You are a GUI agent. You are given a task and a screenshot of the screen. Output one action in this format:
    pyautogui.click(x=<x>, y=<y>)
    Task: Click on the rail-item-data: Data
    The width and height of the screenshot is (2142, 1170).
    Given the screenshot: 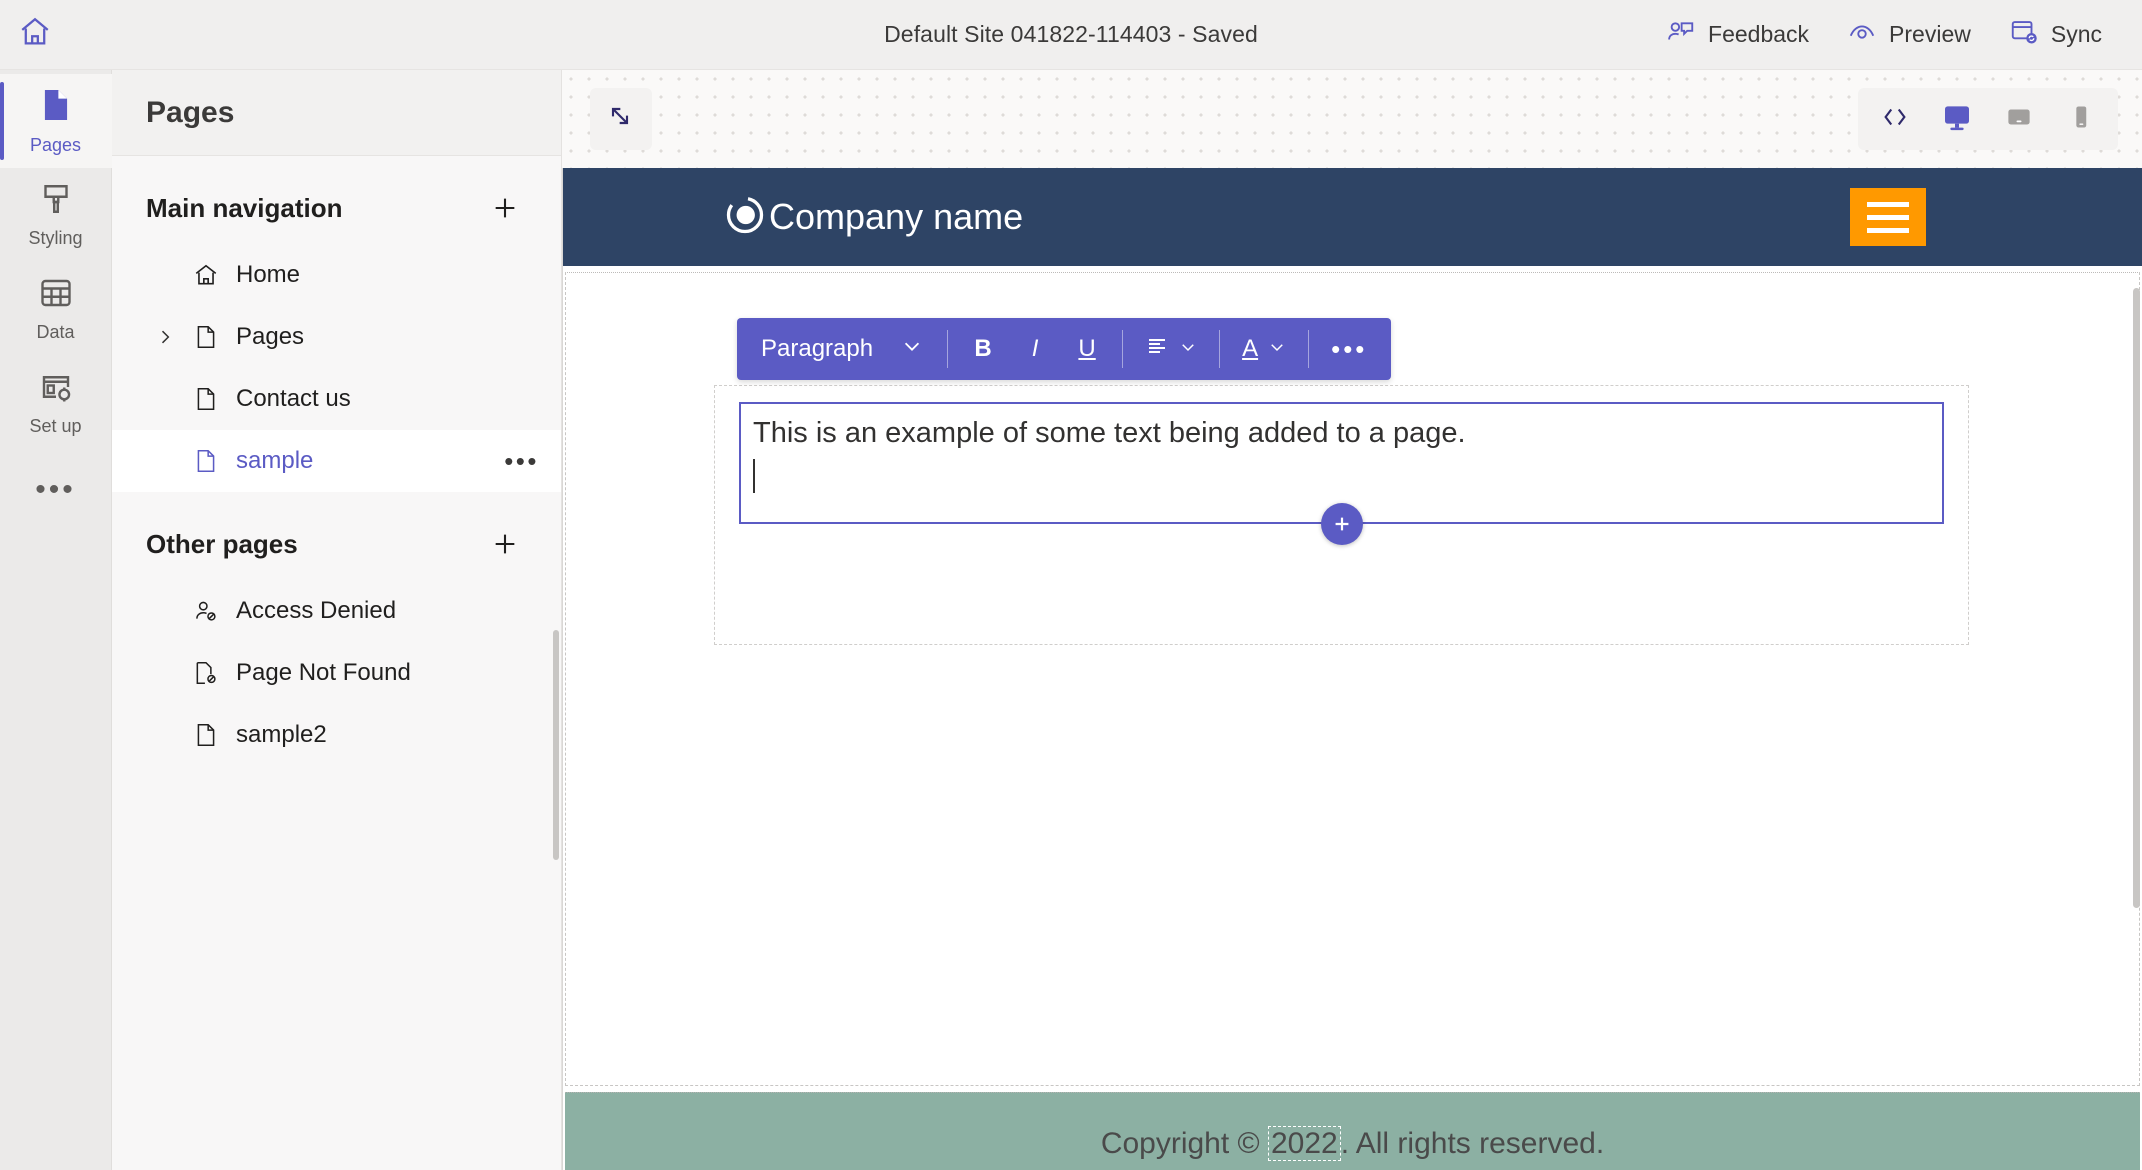 What is the action you would take?
    pyautogui.click(x=56, y=309)
    